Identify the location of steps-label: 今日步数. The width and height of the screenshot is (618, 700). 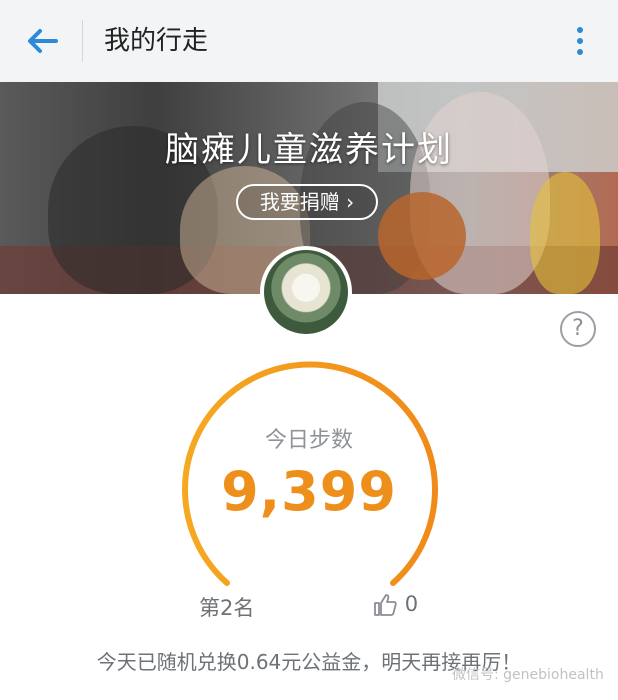
(308, 440).